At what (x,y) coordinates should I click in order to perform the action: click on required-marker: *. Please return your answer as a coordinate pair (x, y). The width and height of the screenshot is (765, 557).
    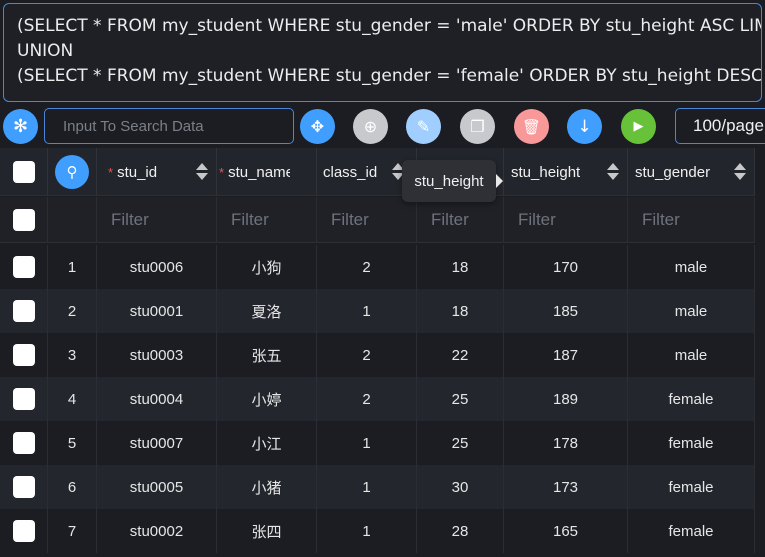
    Looking at the image, I should click on (222, 172).